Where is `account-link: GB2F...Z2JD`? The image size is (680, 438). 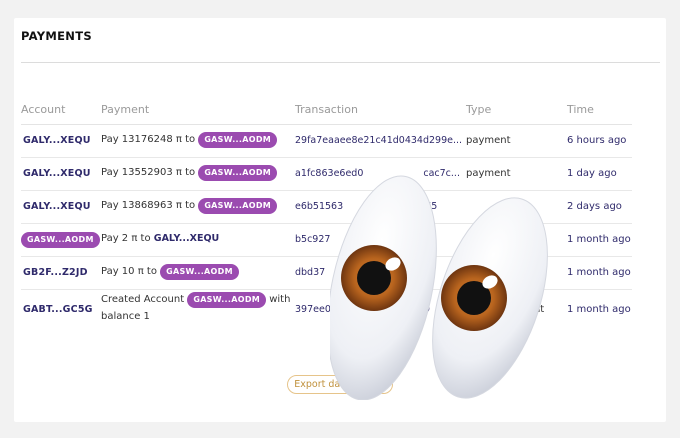 account-link: GB2F...Z2JD is located at coordinates (54, 272).